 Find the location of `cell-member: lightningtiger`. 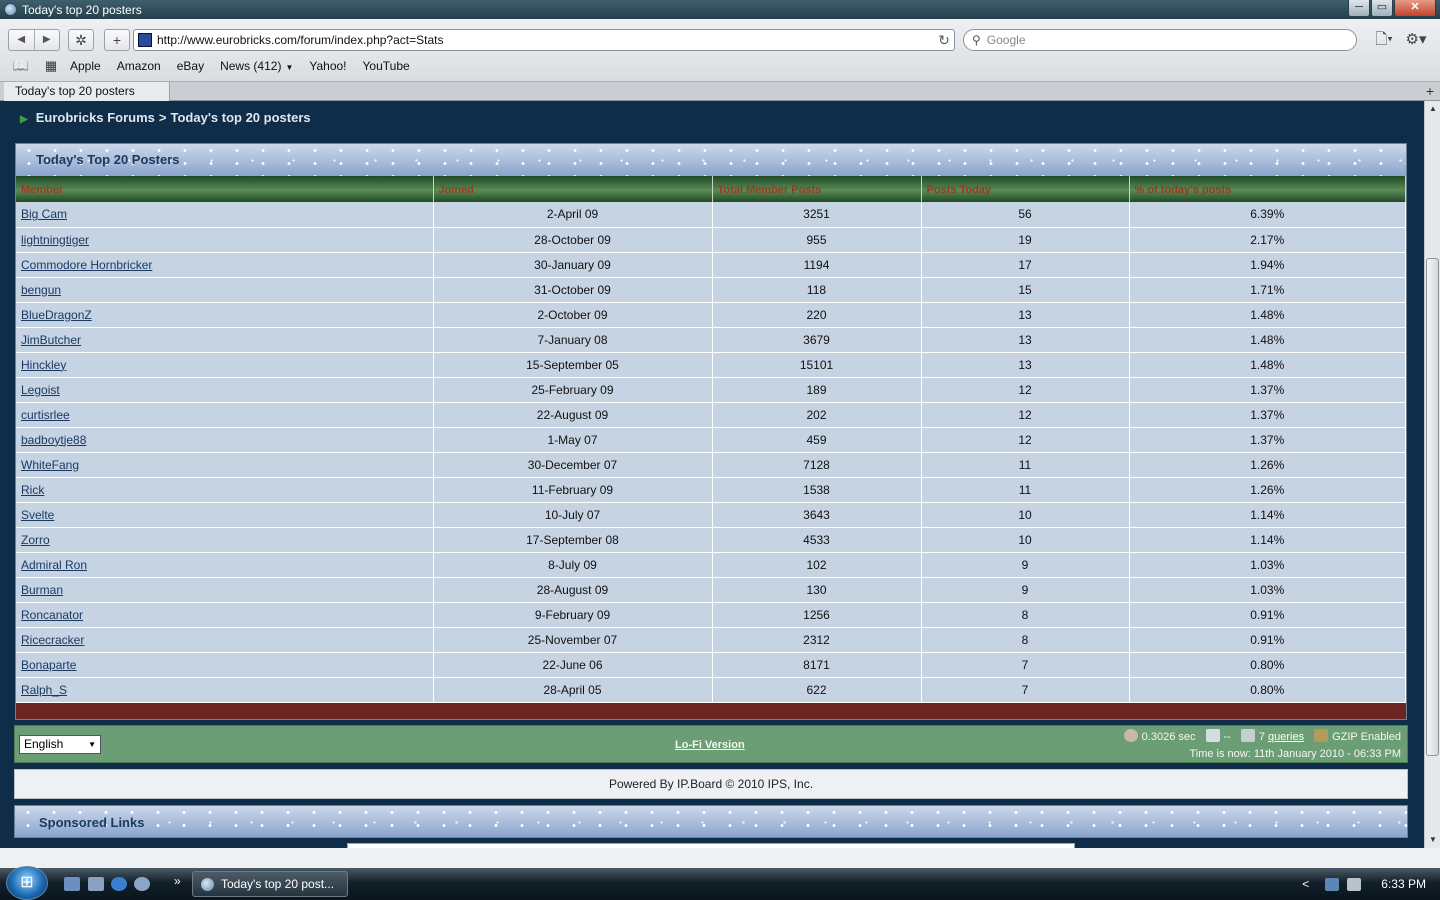

cell-member: lightningtiger is located at coordinates (225, 240).